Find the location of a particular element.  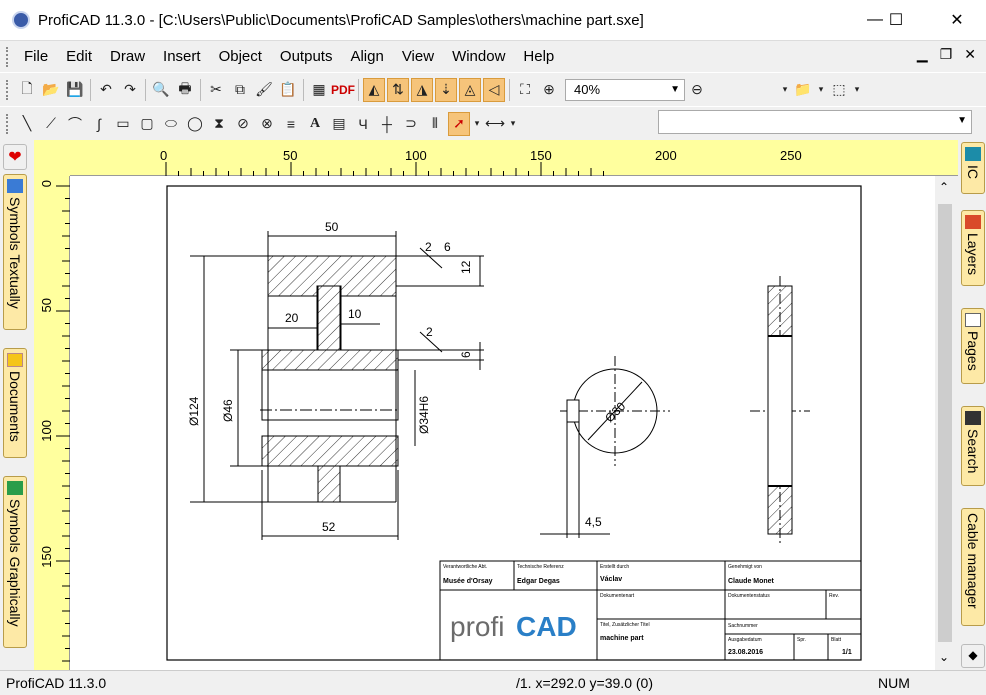

open-icon: 📂 is located at coordinates (51, 90).